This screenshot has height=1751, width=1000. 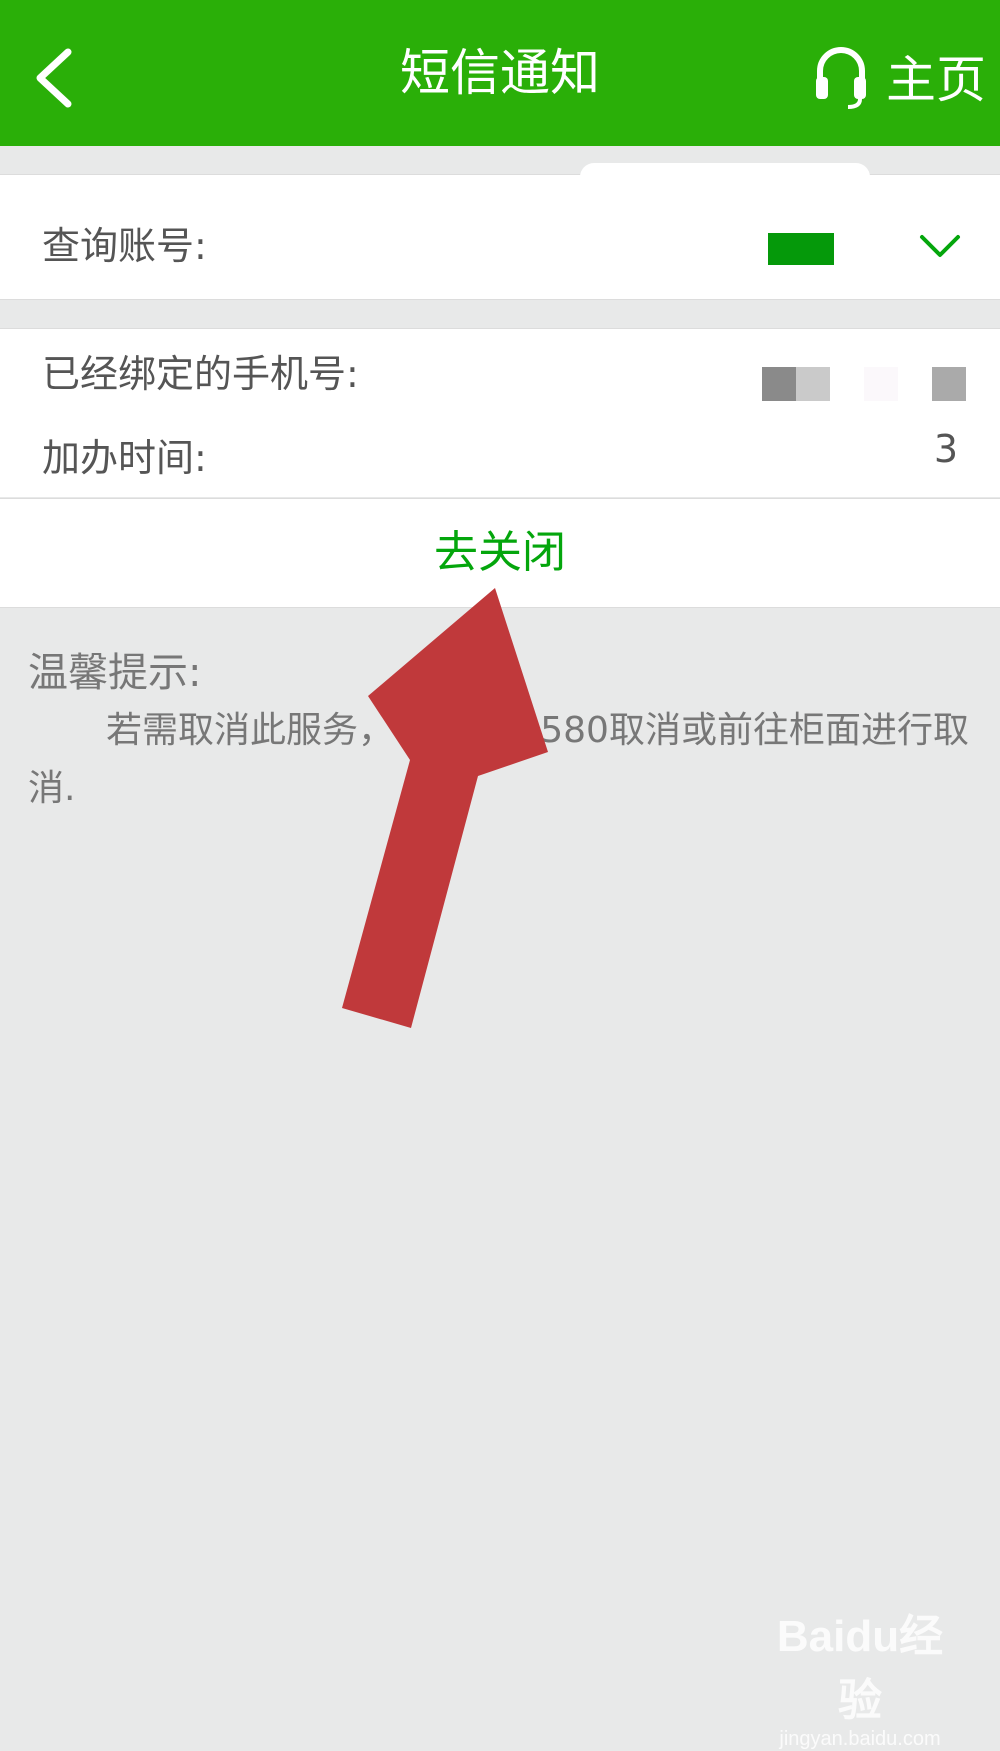 What do you see at coordinates (864, 384) in the screenshot?
I see `phone-number-masked` at bounding box center [864, 384].